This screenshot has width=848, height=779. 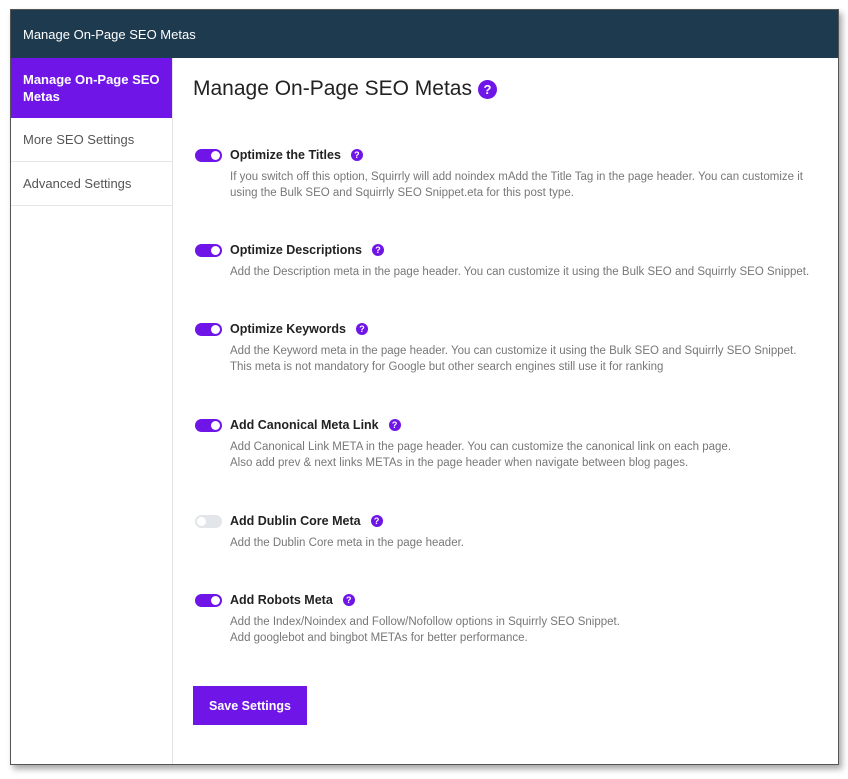 What do you see at coordinates (77, 183) in the screenshot?
I see `sidebar-item-label: Advanced Settings` at bounding box center [77, 183].